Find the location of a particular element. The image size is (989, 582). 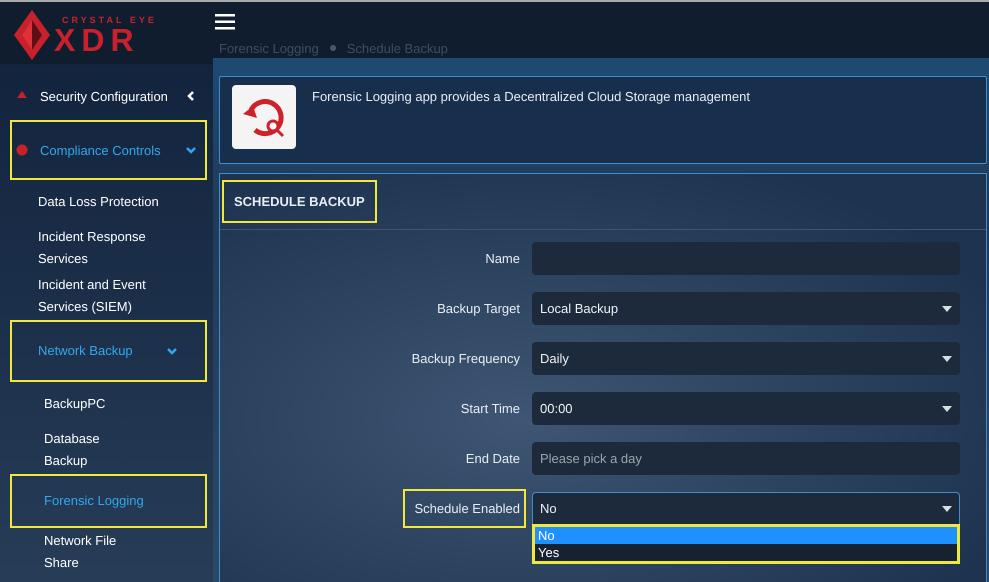

sidebar-item: Network Backup is located at coordinates (108, 351).